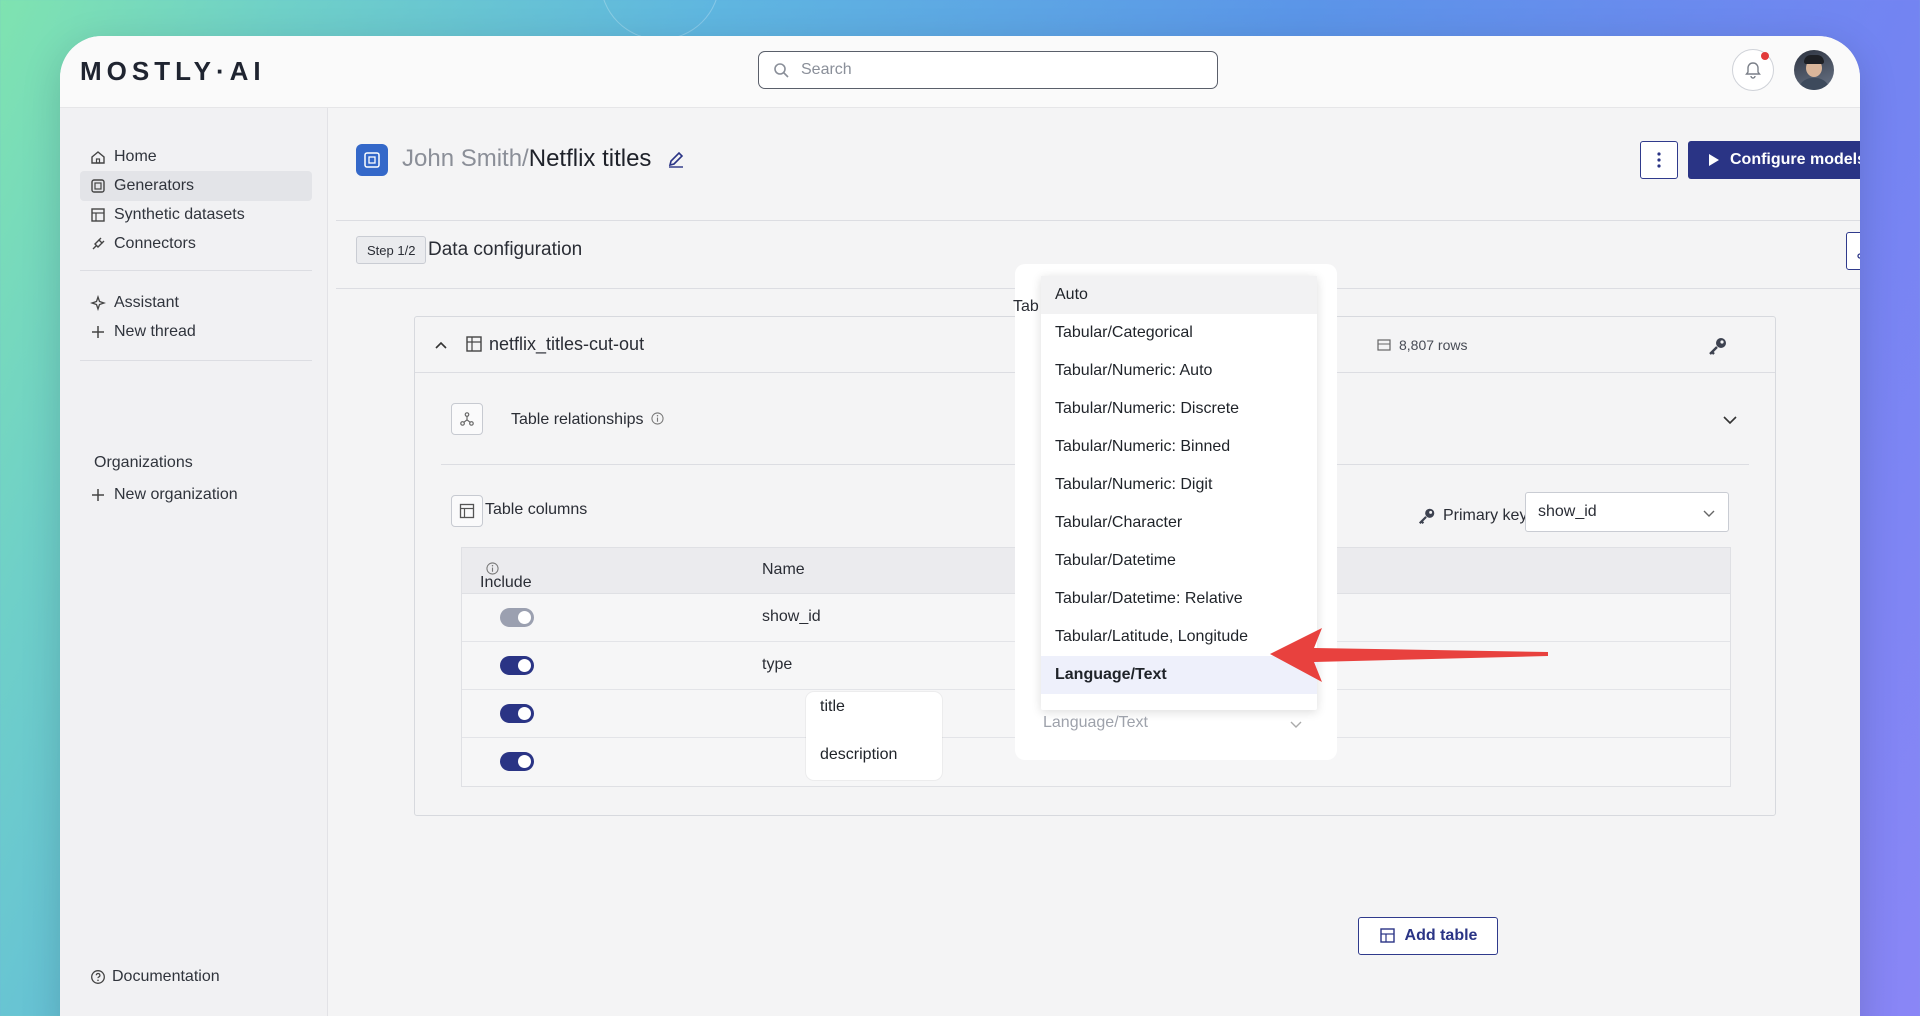 This screenshot has width=1920, height=1016. I want to click on breadcrumb-owner: John Smith/, so click(465, 158).